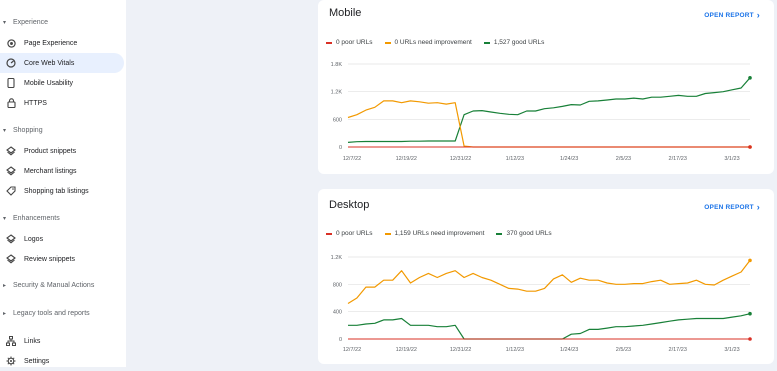  Describe the element at coordinates (34, 239) in the screenshot. I see `sidebar-item-label: Logos` at that location.